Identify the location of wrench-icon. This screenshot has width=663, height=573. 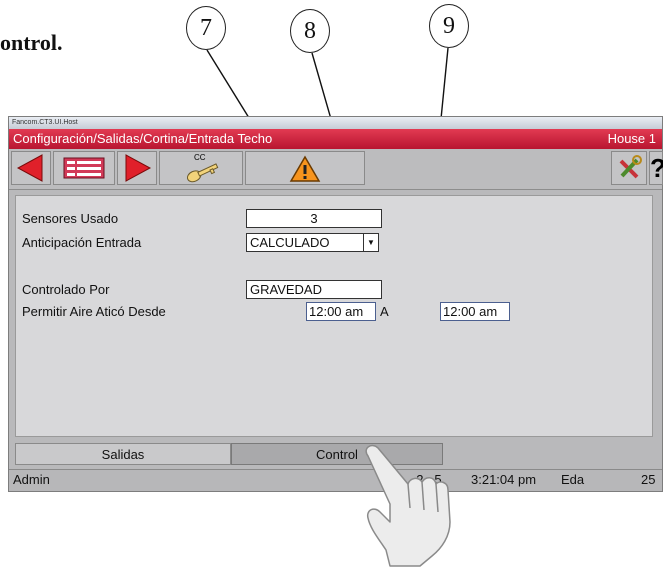
(630, 167).